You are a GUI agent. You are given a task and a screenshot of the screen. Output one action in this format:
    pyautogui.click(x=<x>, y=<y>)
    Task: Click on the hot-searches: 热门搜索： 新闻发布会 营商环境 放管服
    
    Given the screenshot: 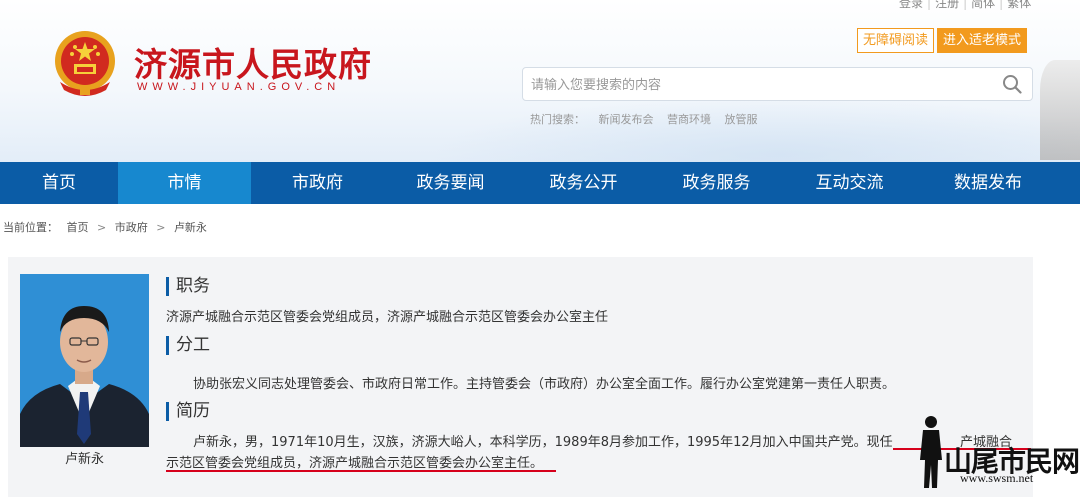 What is the action you would take?
    pyautogui.click(x=649, y=119)
    